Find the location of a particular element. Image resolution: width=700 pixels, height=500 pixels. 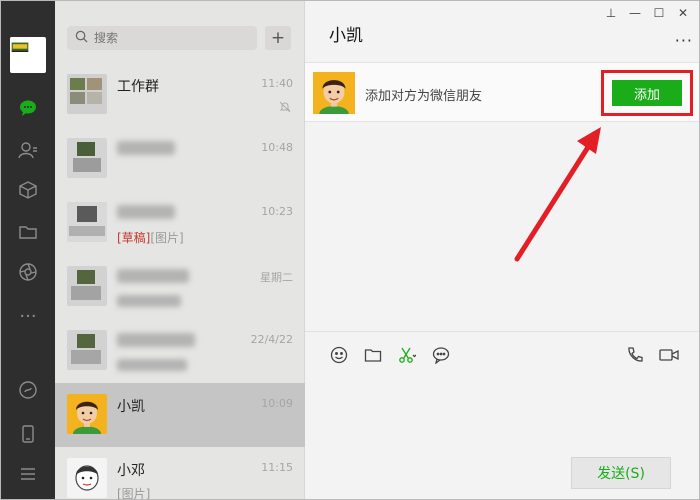

conversation-preview: [草稿][图片] is located at coordinates (150, 237).